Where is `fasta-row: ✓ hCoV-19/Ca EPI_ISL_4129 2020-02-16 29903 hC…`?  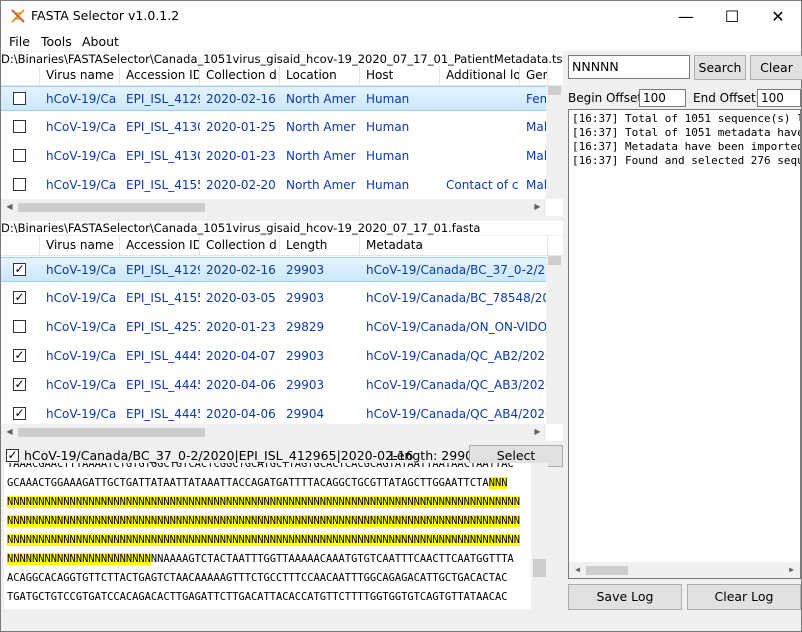 fasta-row: ✓ hCoV-19/Ca EPI_ISL_4129 2020-02-16 29903 hC… is located at coordinates (274, 269).